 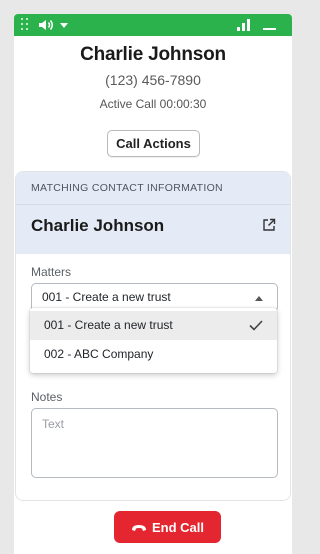 I want to click on section-title: MATCHING CONTACT INFORMATION, so click(x=127, y=188).